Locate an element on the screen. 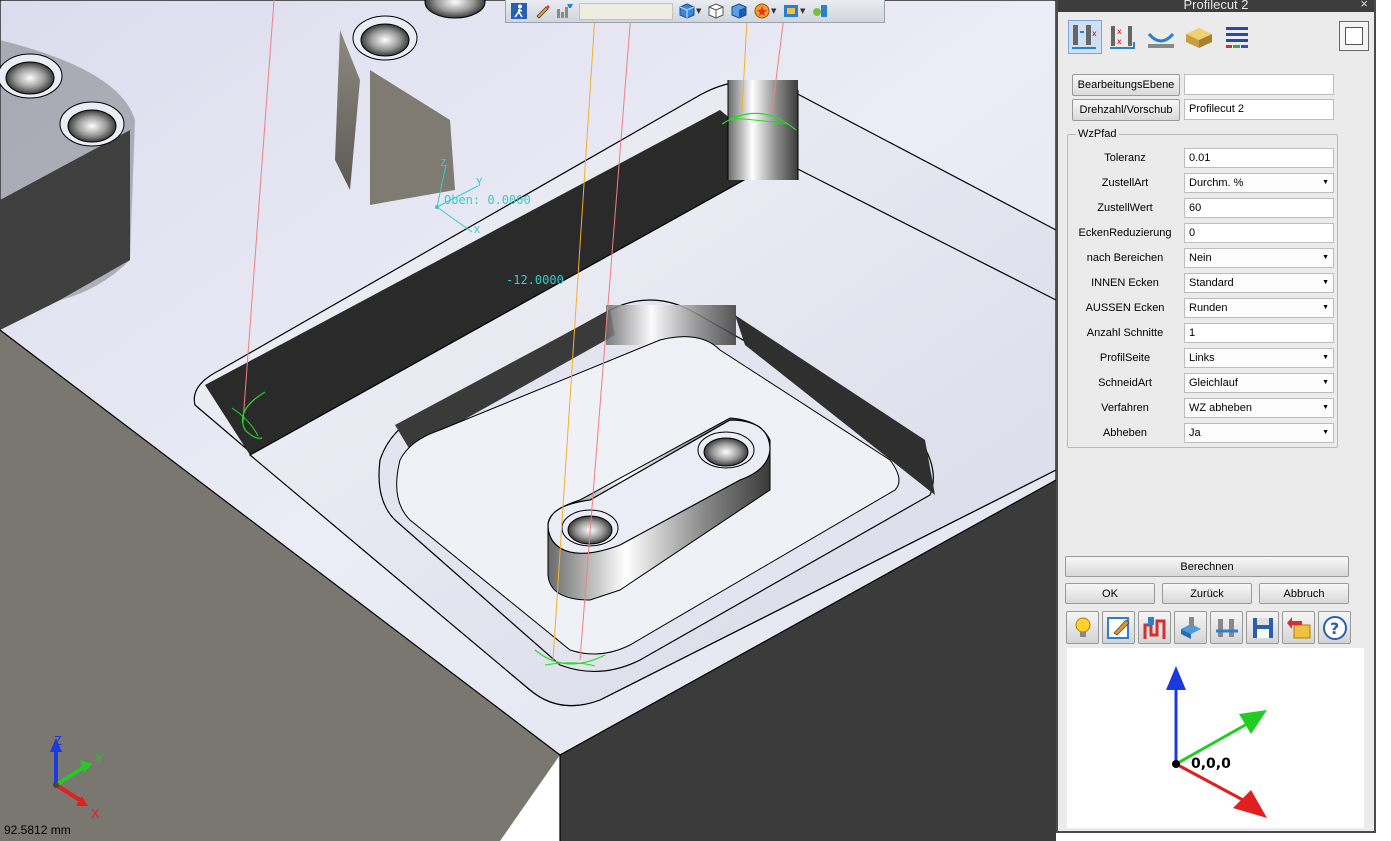  param-value: 1 is located at coordinates (1192, 333).